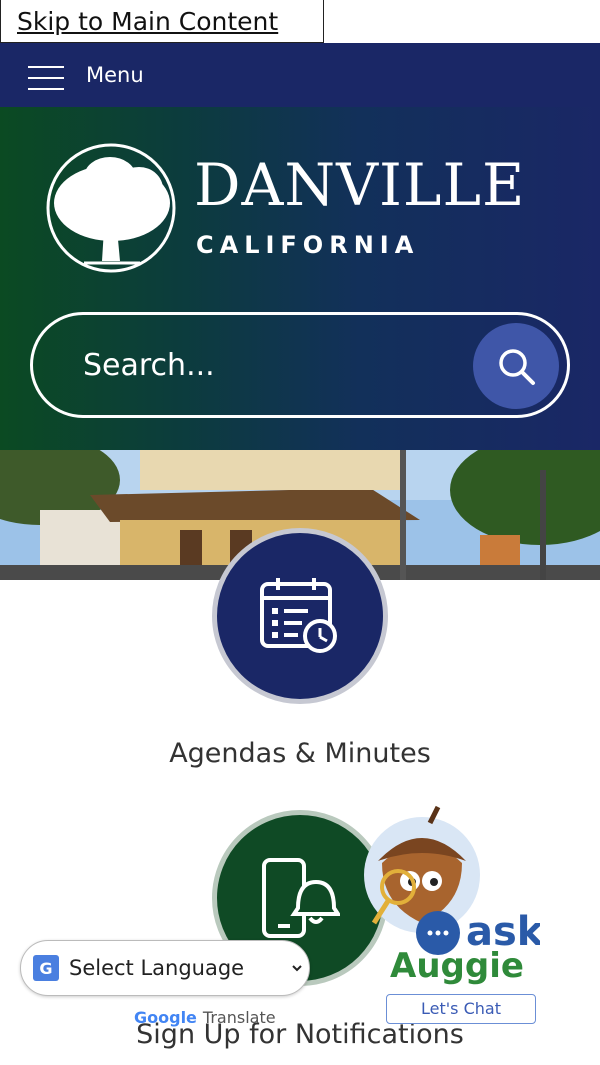  Describe the element at coordinates (46, 968) in the screenshot. I see `google-translate-icon: G` at that location.